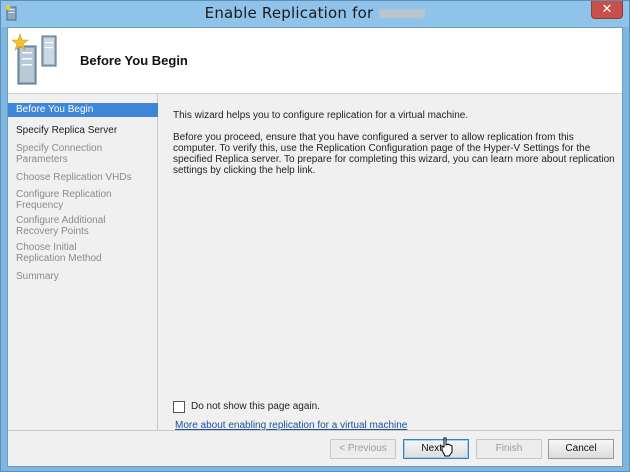  What do you see at coordinates (74, 177) in the screenshot?
I see `sidebar-item-choose-replication-vhds: Choose Replication VHDs` at bounding box center [74, 177].